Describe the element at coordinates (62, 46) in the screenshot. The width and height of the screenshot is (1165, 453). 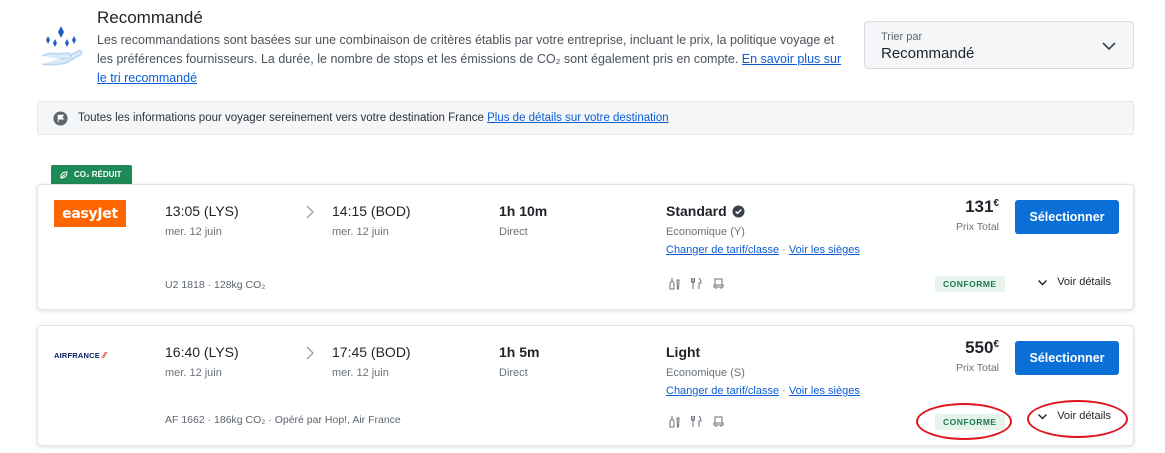
I see `recommendation-icon` at that location.